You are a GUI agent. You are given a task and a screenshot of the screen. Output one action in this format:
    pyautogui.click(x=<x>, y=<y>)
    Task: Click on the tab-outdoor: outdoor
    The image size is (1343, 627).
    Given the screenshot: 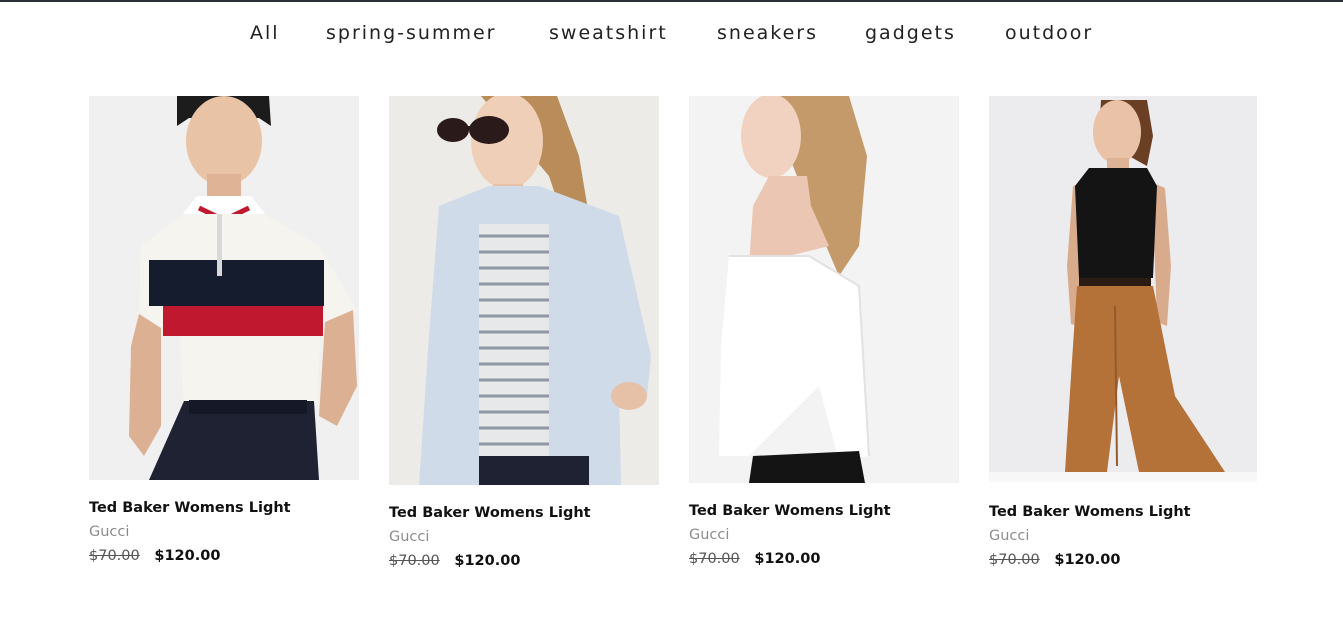 What is the action you would take?
    pyautogui.click(x=1049, y=33)
    